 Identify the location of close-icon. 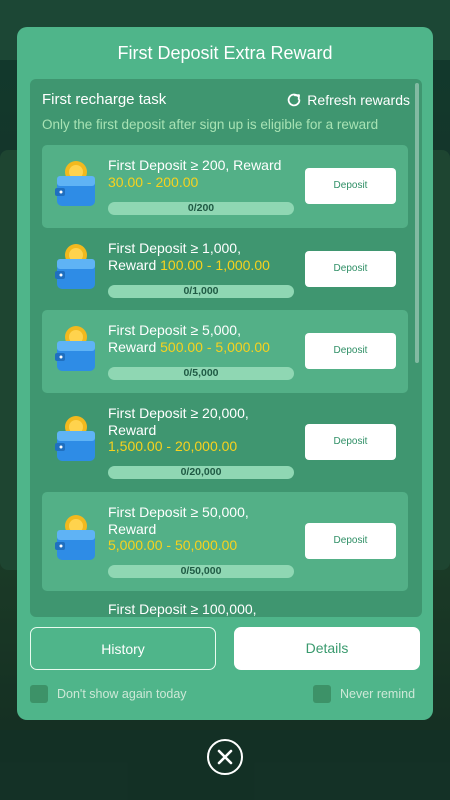
(225, 757).